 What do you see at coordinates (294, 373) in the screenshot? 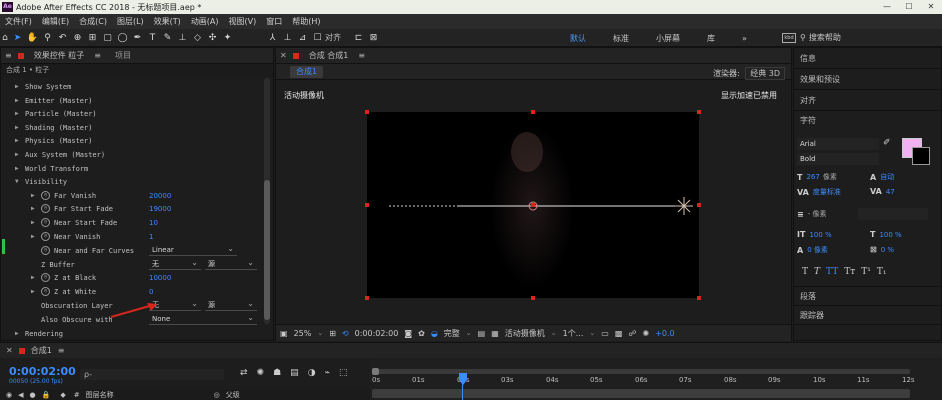
I see `frame-blending-icon: ▤` at bounding box center [294, 373].